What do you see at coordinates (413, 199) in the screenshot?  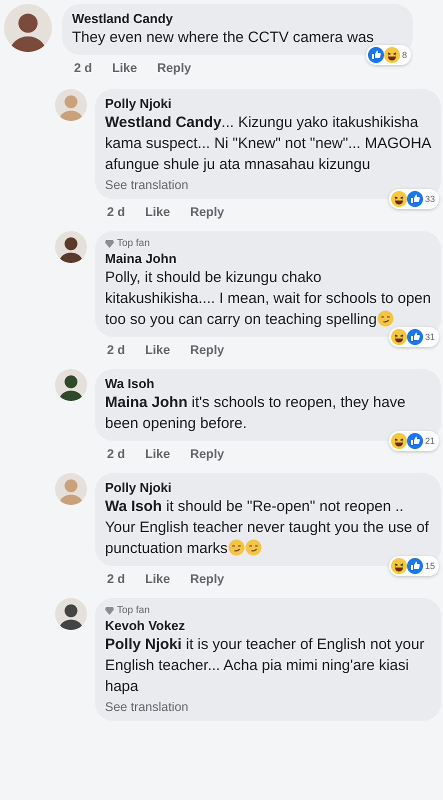 I see `reaction-summary: 33` at bounding box center [413, 199].